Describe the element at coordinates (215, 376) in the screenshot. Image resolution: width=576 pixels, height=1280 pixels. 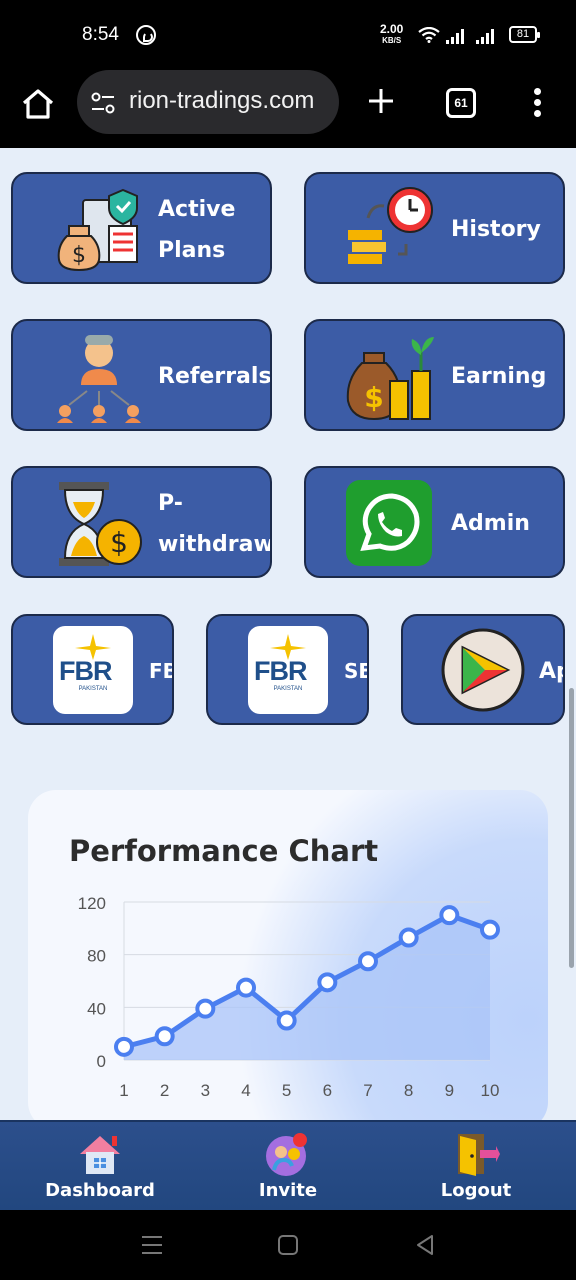
I see `tile-referrals-label: Referrals` at that location.